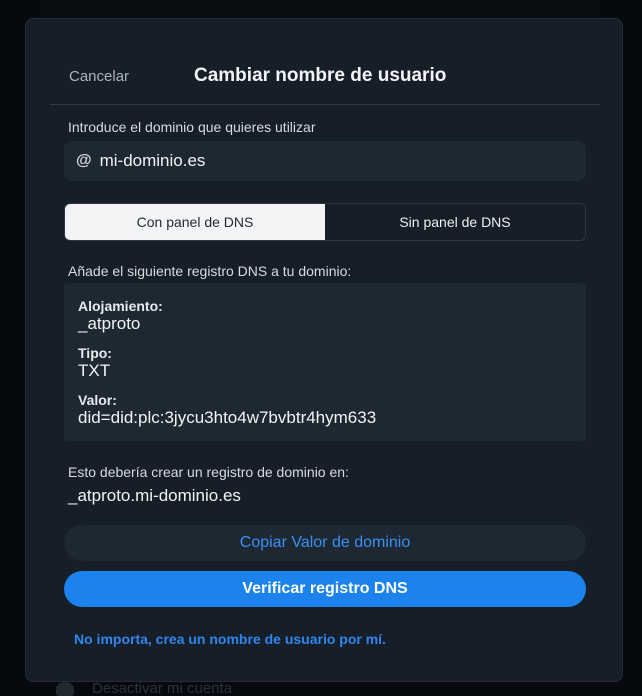  What do you see at coordinates (227, 417) in the screenshot?
I see `value-value: did=did:plc:3jycu3hto4w7bvbtr4hym633` at bounding box center [227, 417].